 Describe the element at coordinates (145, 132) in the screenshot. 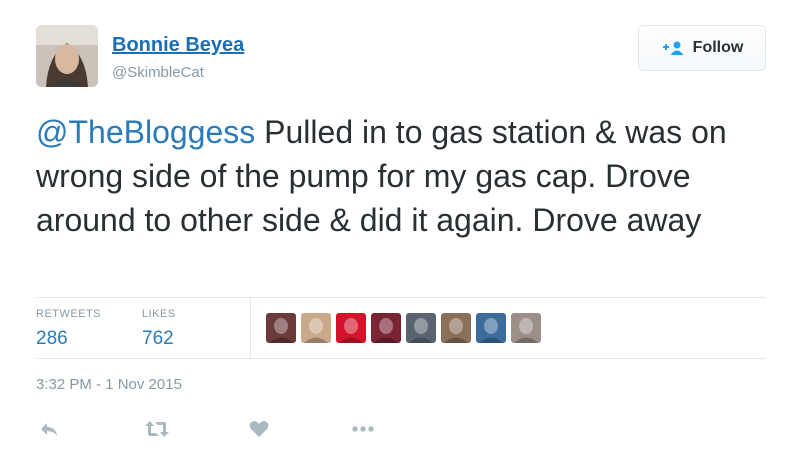

I see `mention-link: @TheBloggess` at that location.